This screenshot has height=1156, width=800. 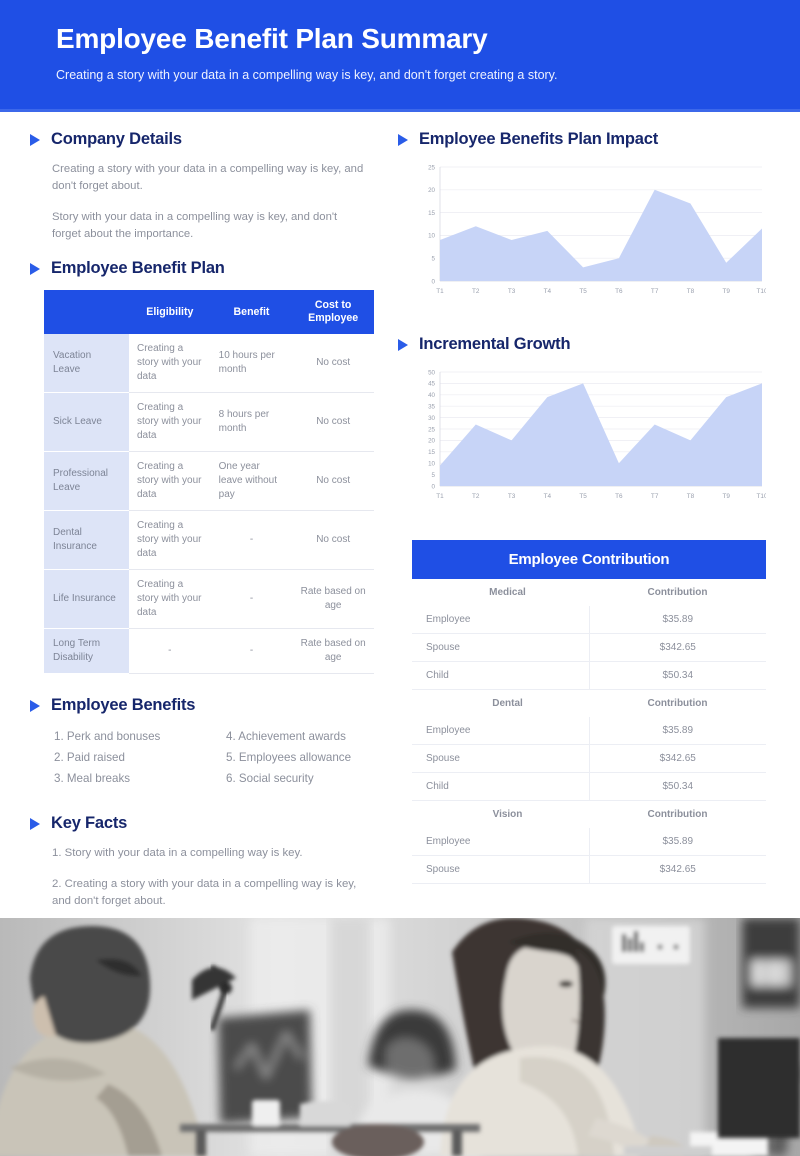 I want to click on list-item: 5. Employees allowance, so click(x=289, y=757).